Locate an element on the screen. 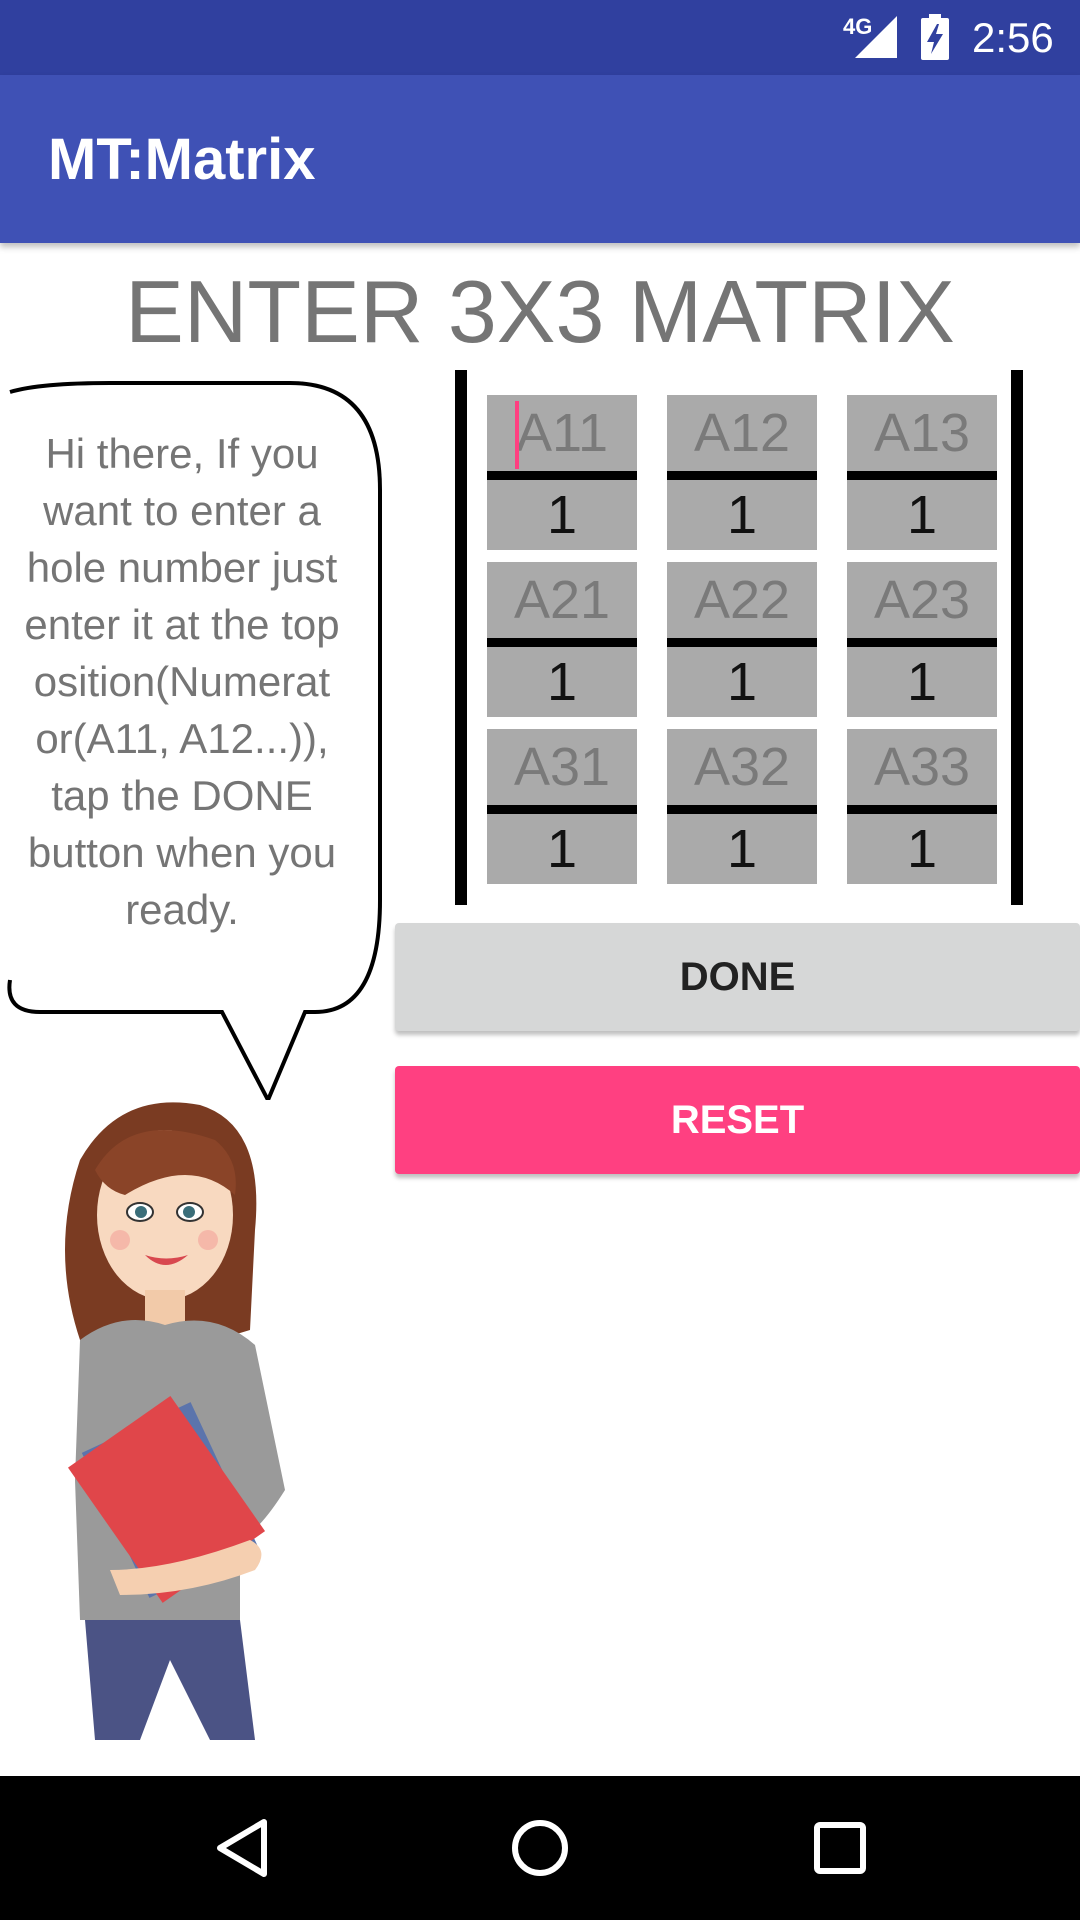 This screenshot has height=1920, width=1080. app-title: MT:Matrix is located at coordinates (182, 159).